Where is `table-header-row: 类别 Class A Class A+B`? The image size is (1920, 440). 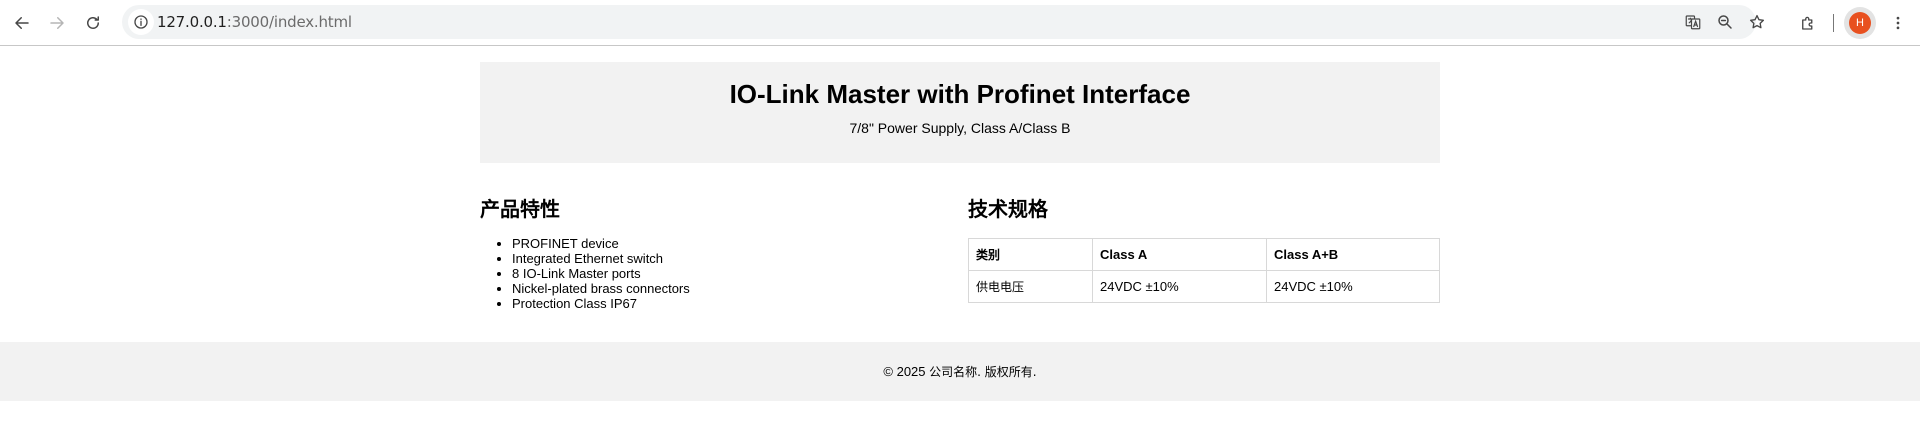
table-header-row: 类别 Class A Class A+B is located at coordinates (1204, 254).